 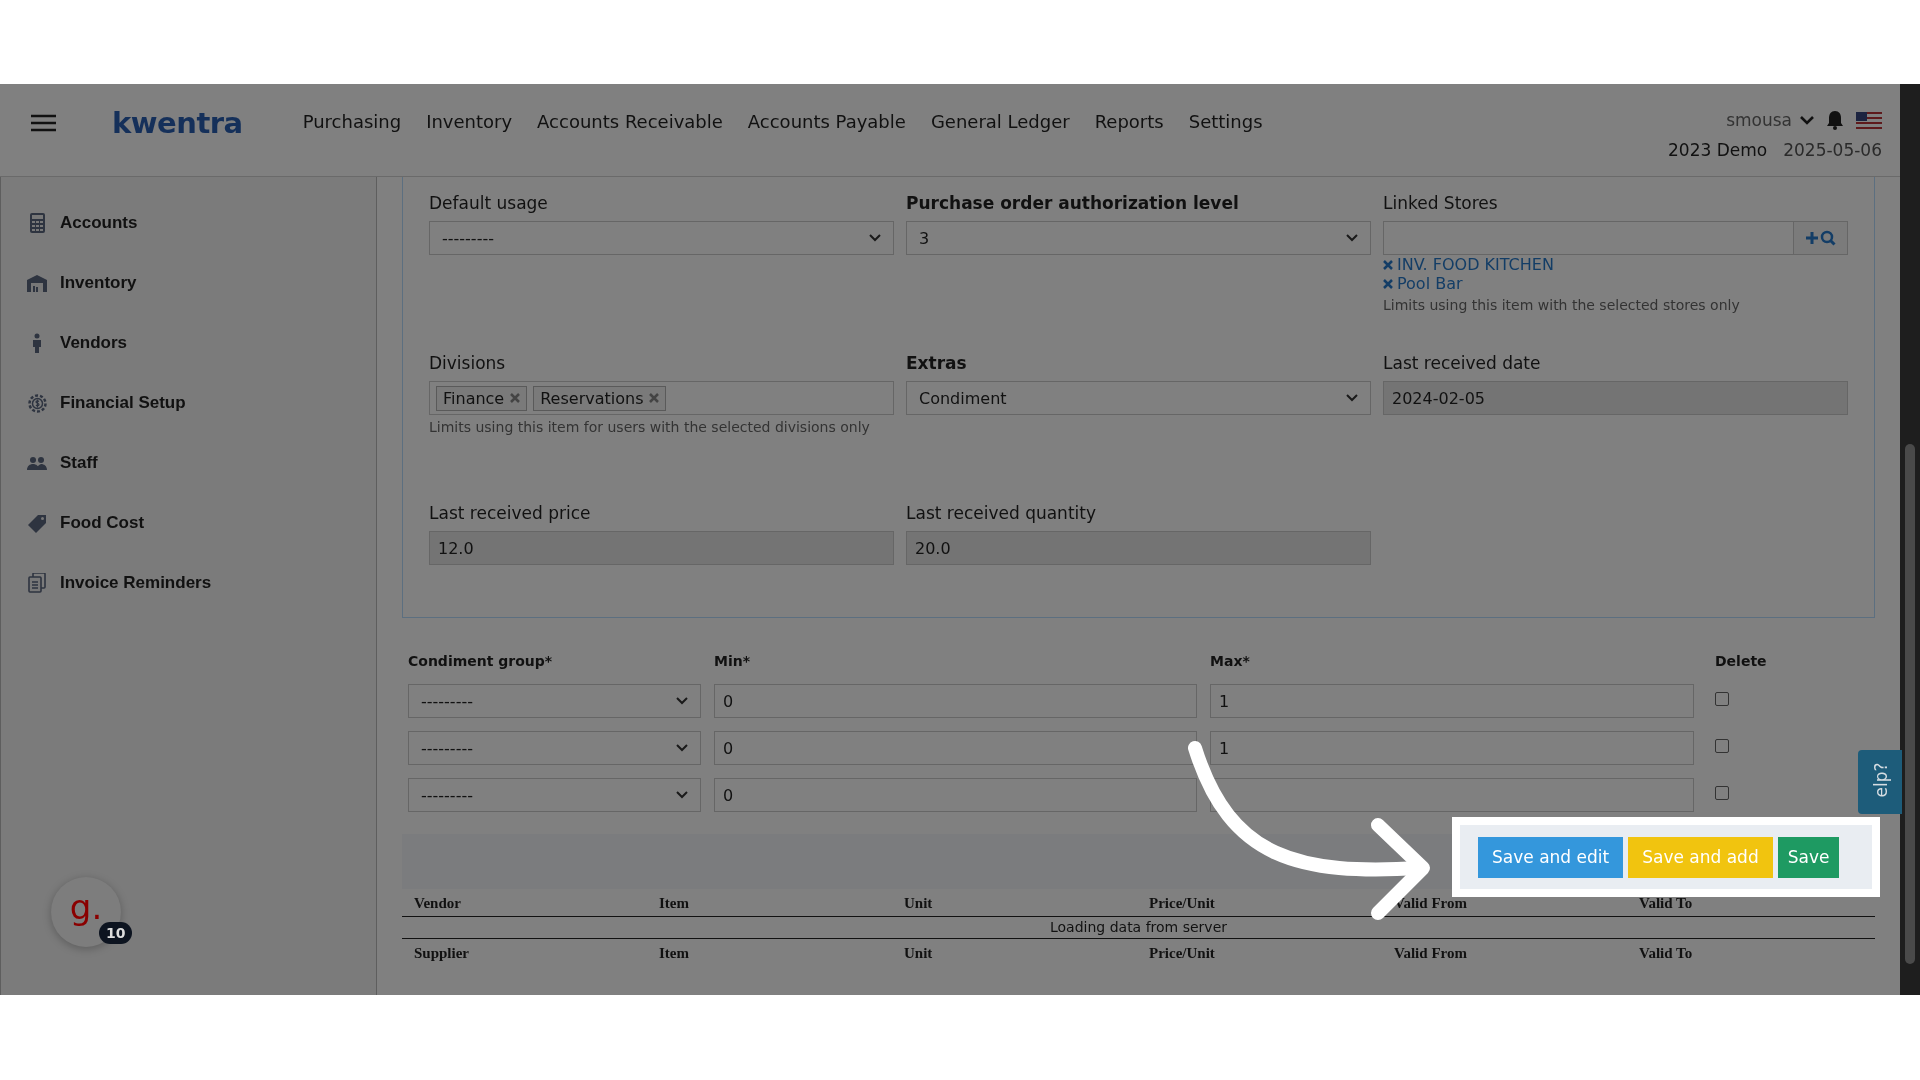 What do you see at coordinates (650, 427) in the screenshot?
I see `help-text: Limits using this item for users with the selected divisions only` at bounding box center [650, 427].